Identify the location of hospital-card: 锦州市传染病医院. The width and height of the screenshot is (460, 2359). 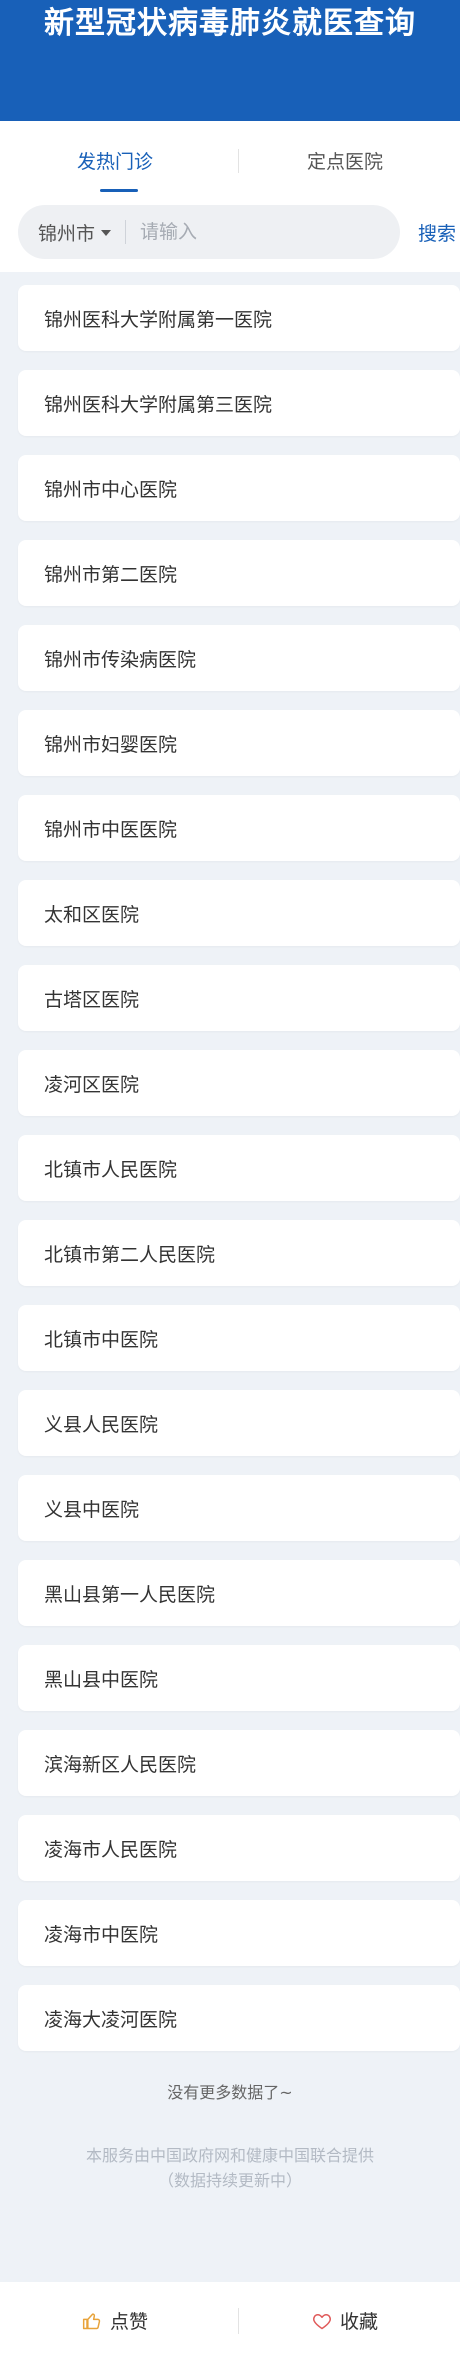
(239, 658).